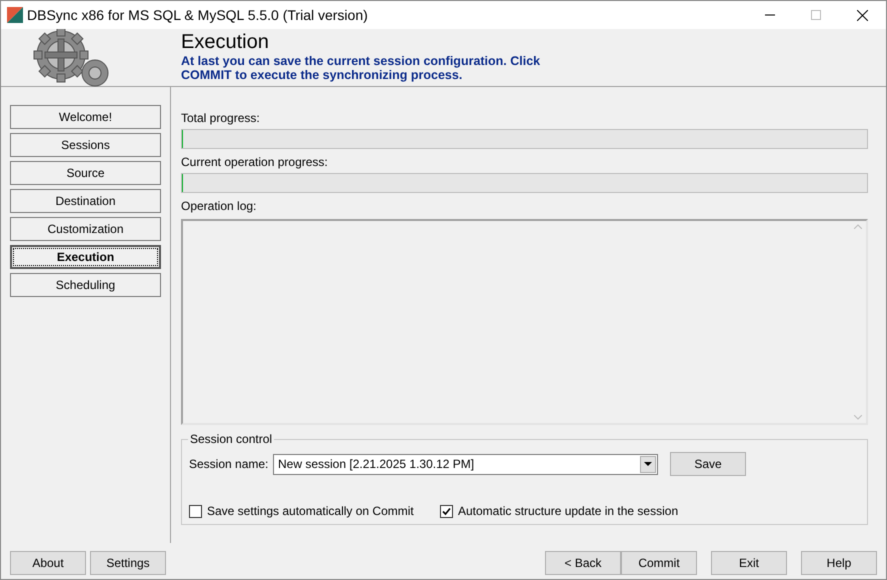 The width and height of the screenshot is (887, 580). What do you see at coordinates (85, 229) in the screenshot?
I see `nav-button: Customization` at bounding box center [85, 229].